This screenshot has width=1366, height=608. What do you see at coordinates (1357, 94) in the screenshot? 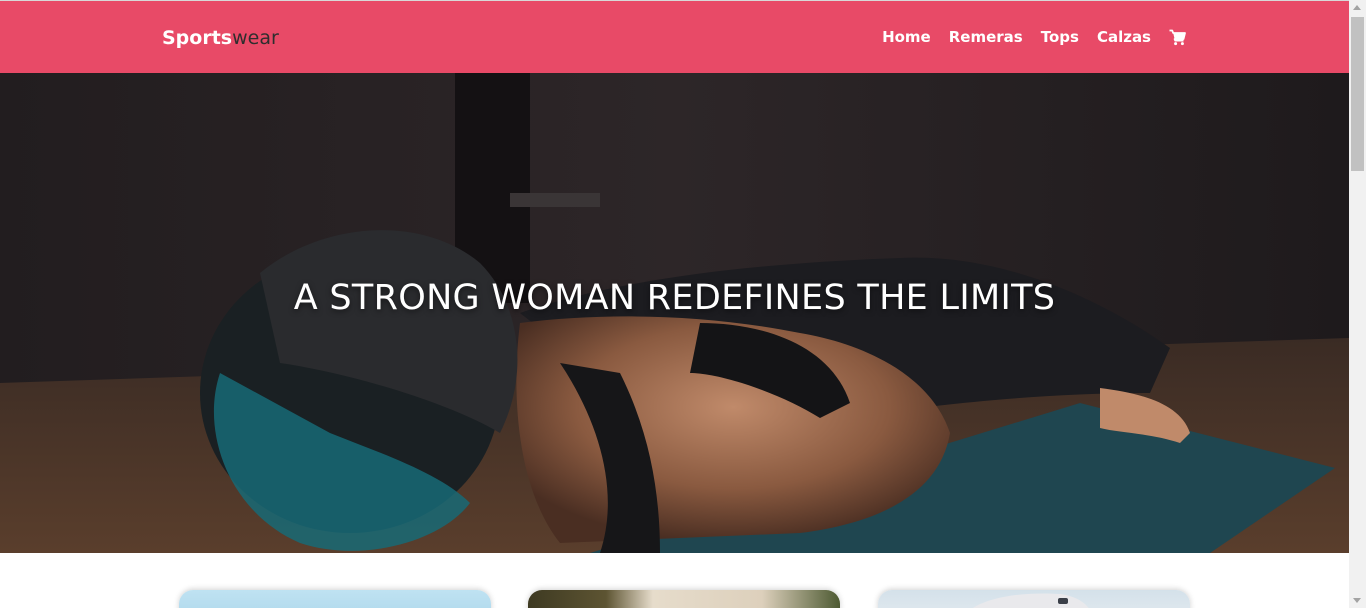
I see `scroll-thumb` at bounding box center [1357, 94].